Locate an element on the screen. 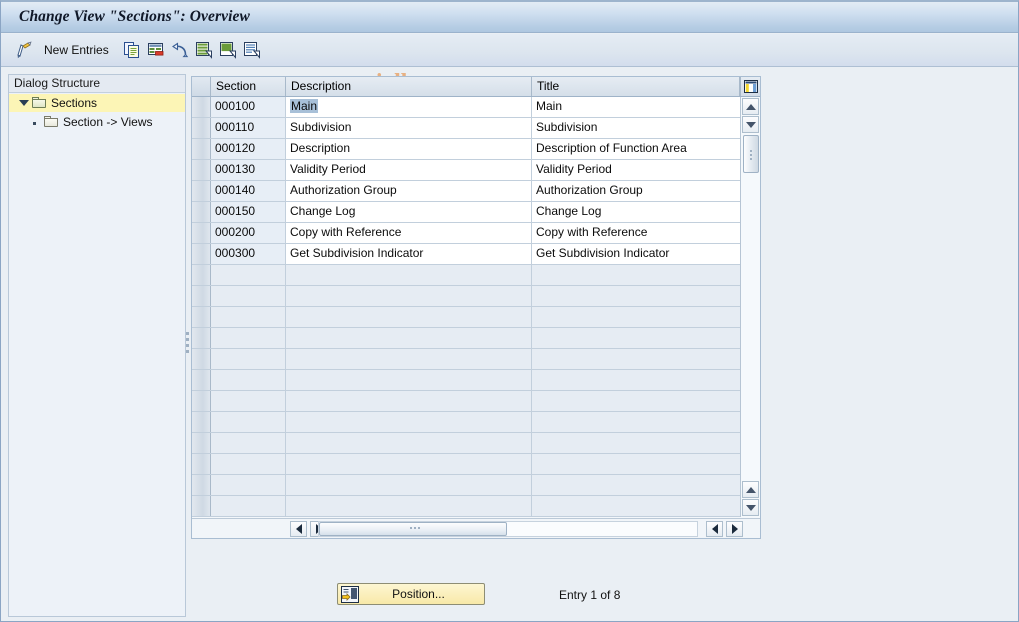  table-cell-description: Subdivision is located at coordinates (409, 128).